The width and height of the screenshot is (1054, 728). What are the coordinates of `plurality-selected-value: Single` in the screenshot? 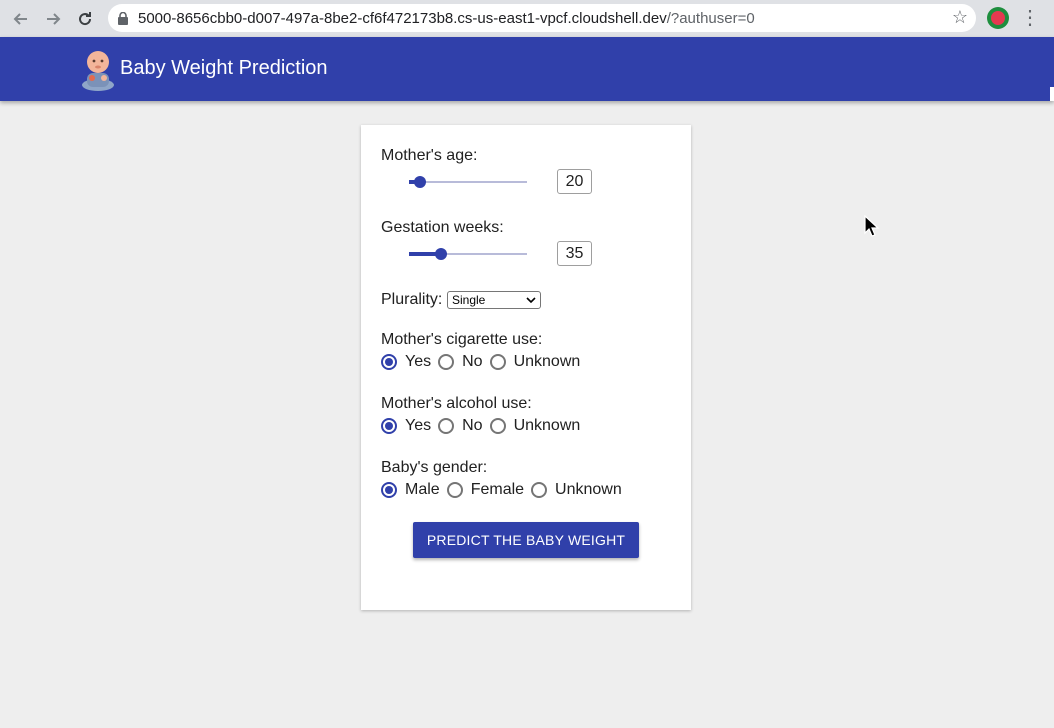 It's located at (469, 300).